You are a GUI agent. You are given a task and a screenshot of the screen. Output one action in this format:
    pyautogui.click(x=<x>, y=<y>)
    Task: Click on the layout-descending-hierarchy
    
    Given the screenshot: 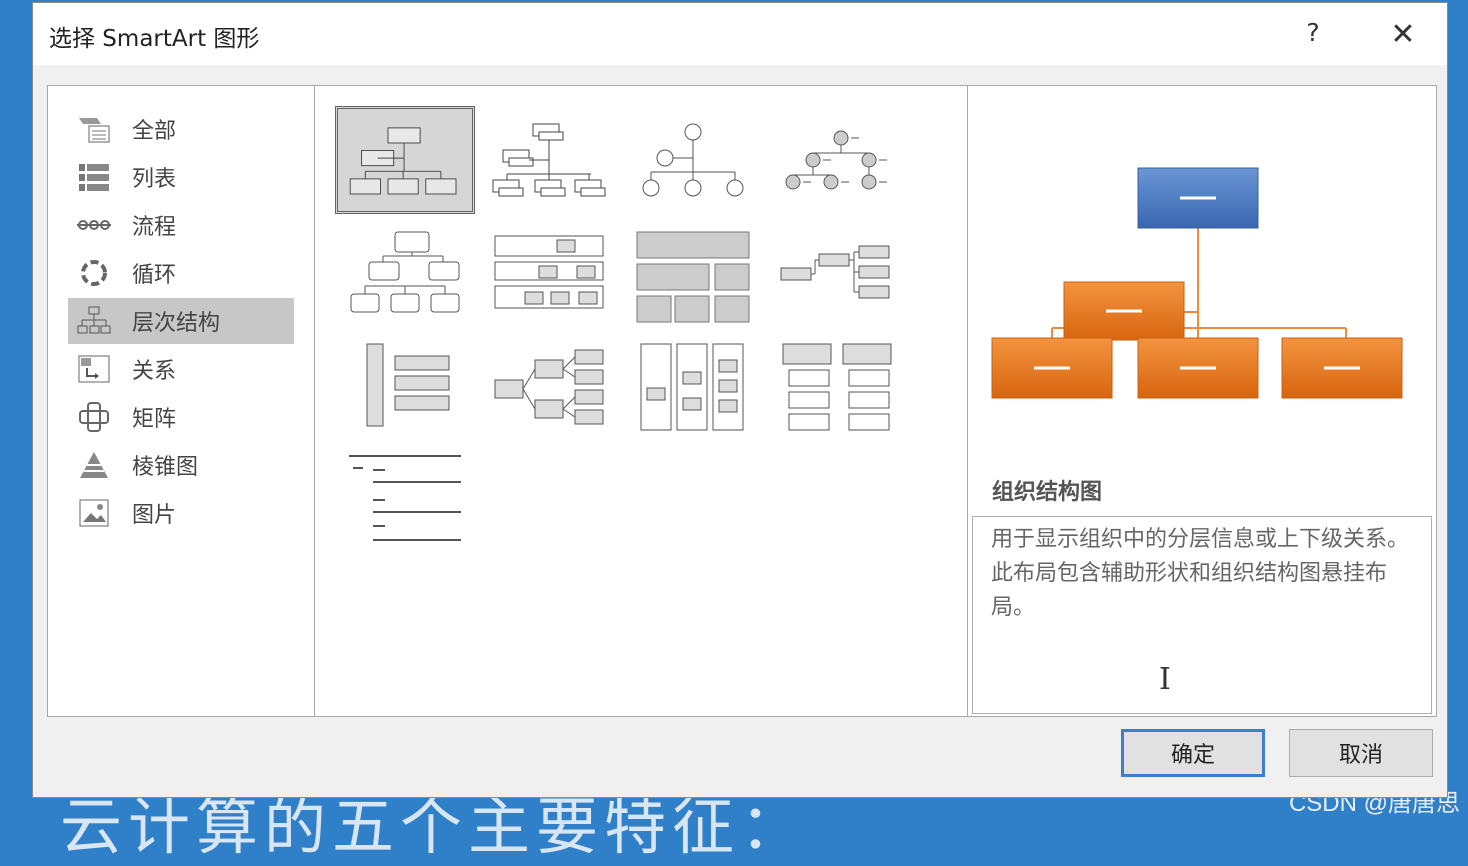 What is the action you would take?
    pyautogui.click(x=837, y=390)
    